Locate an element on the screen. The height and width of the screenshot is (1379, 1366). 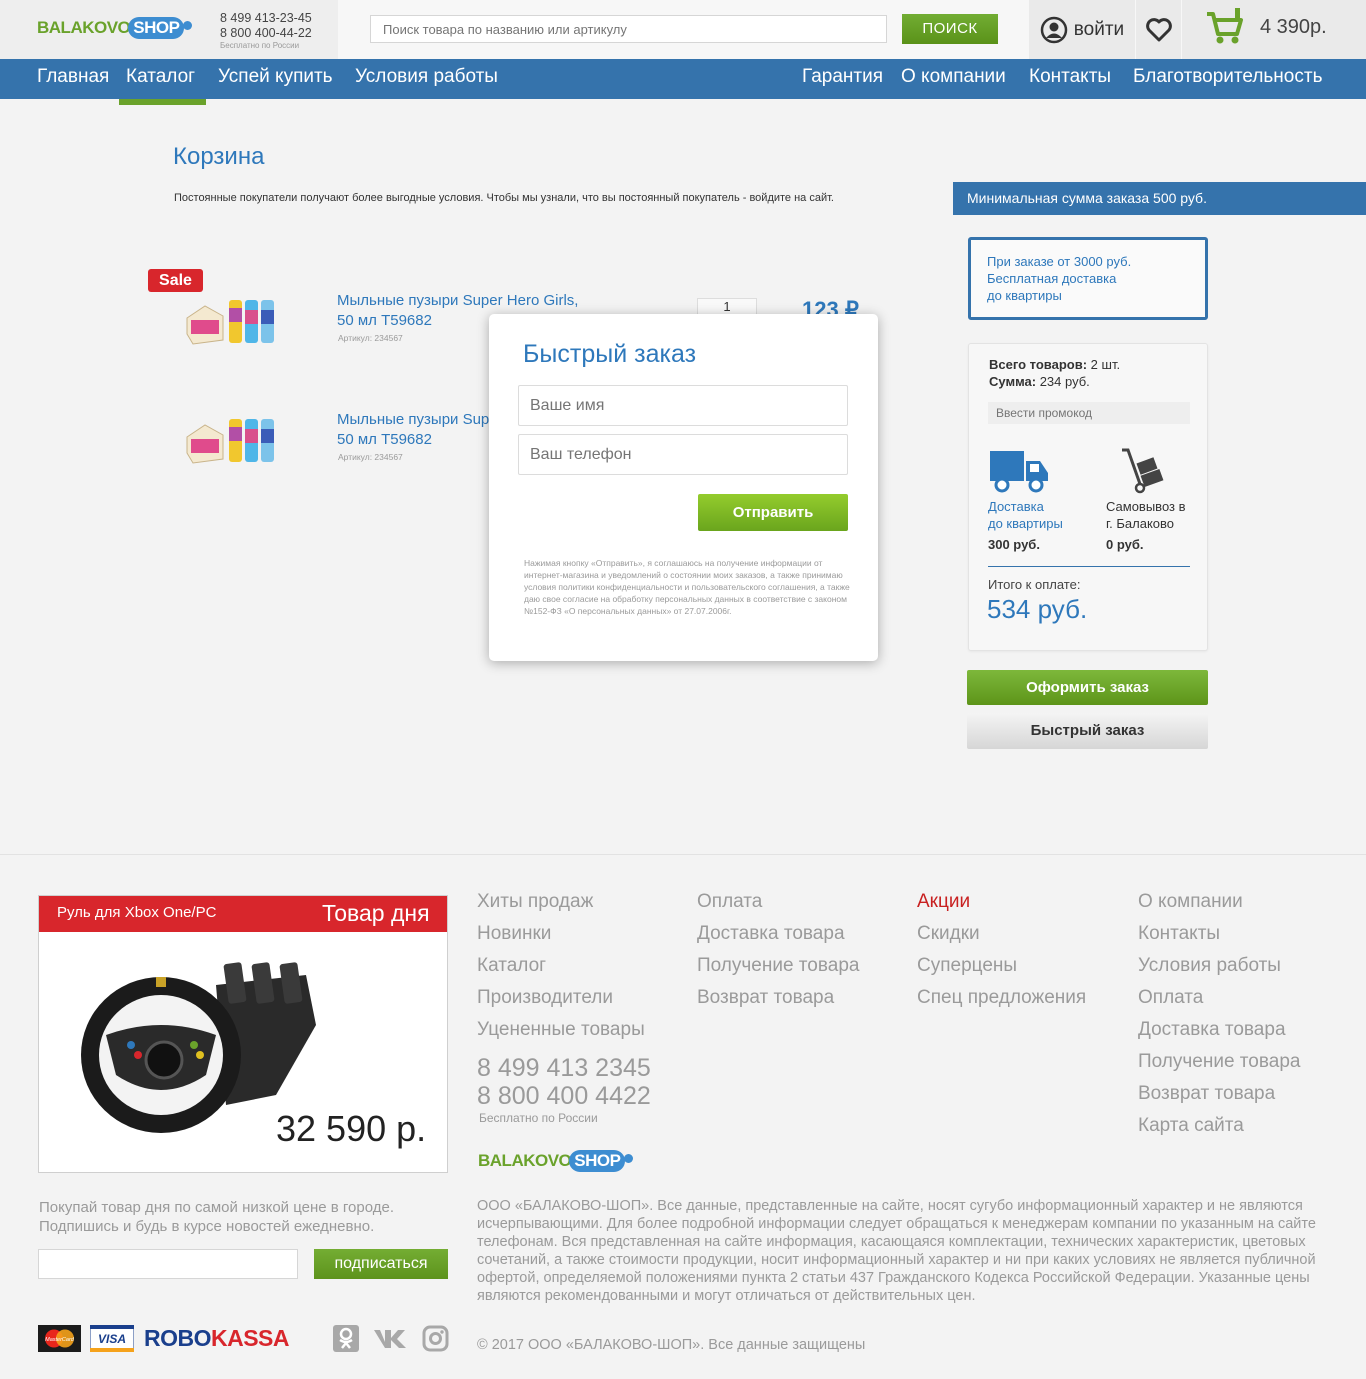
footer-link: Новинки is located at coordinates (561, 934).